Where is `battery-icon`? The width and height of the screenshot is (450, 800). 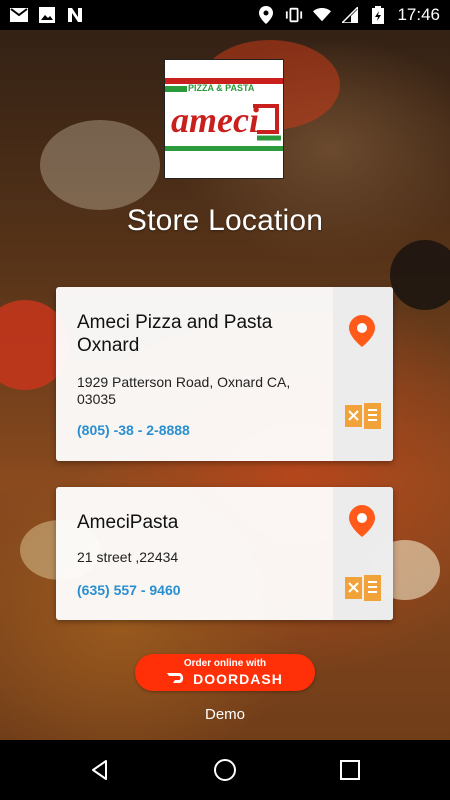 battery-icon is located at coordinates (378, 15).